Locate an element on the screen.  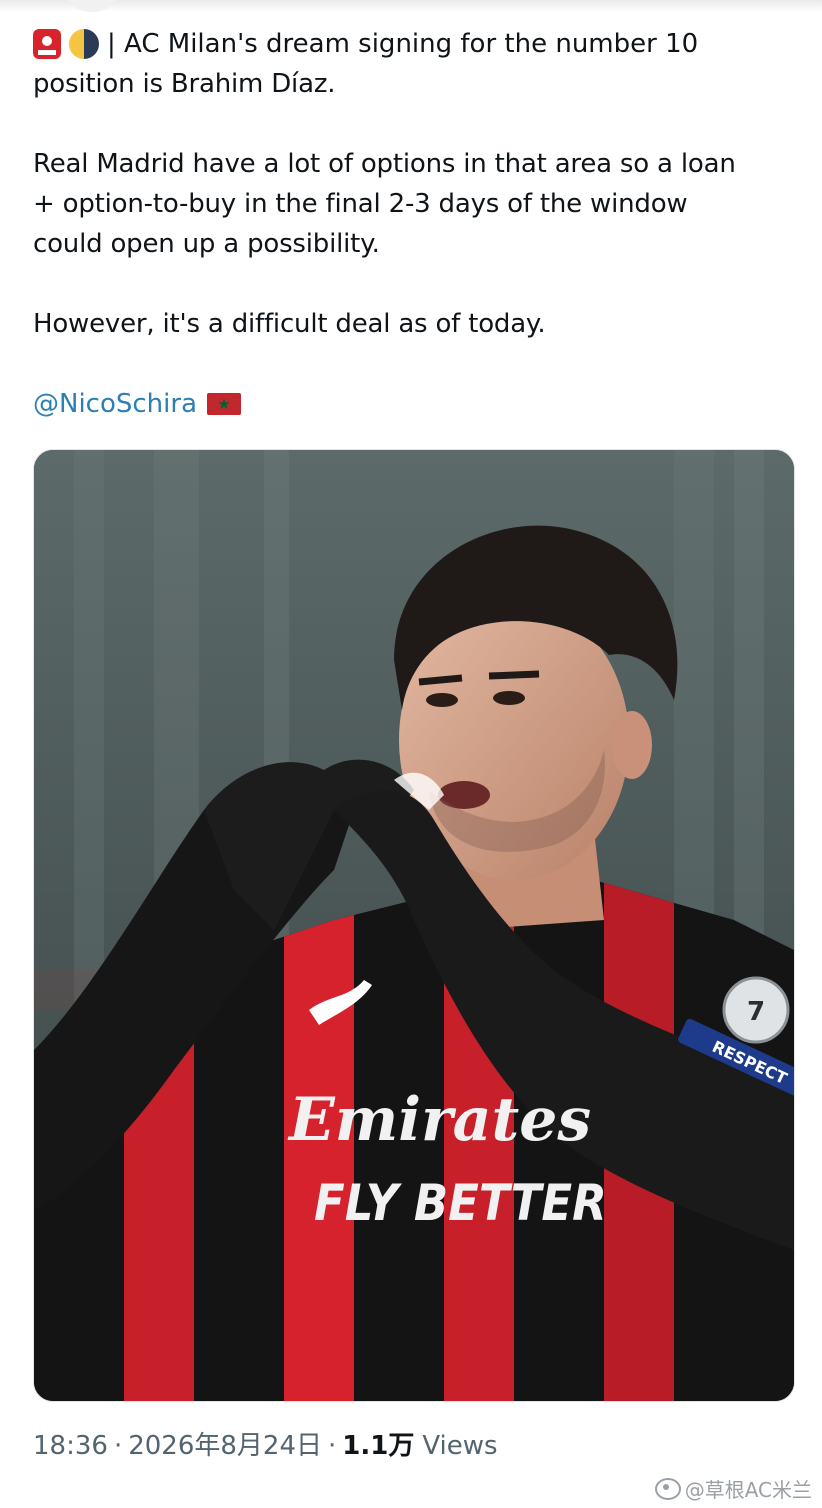
weibo-watermark: @草根AC米兰 is located at coordinates (733, 1488).